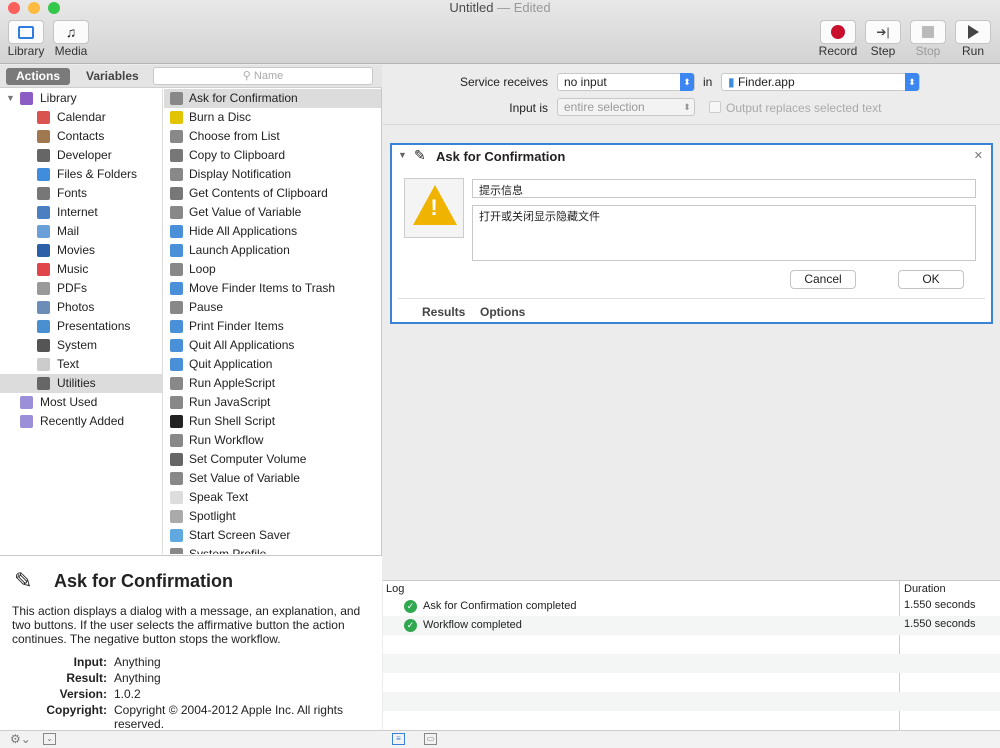  Describe the element at coordinates (434, 208) in the screenshot. I see `image-well: !` at that location.